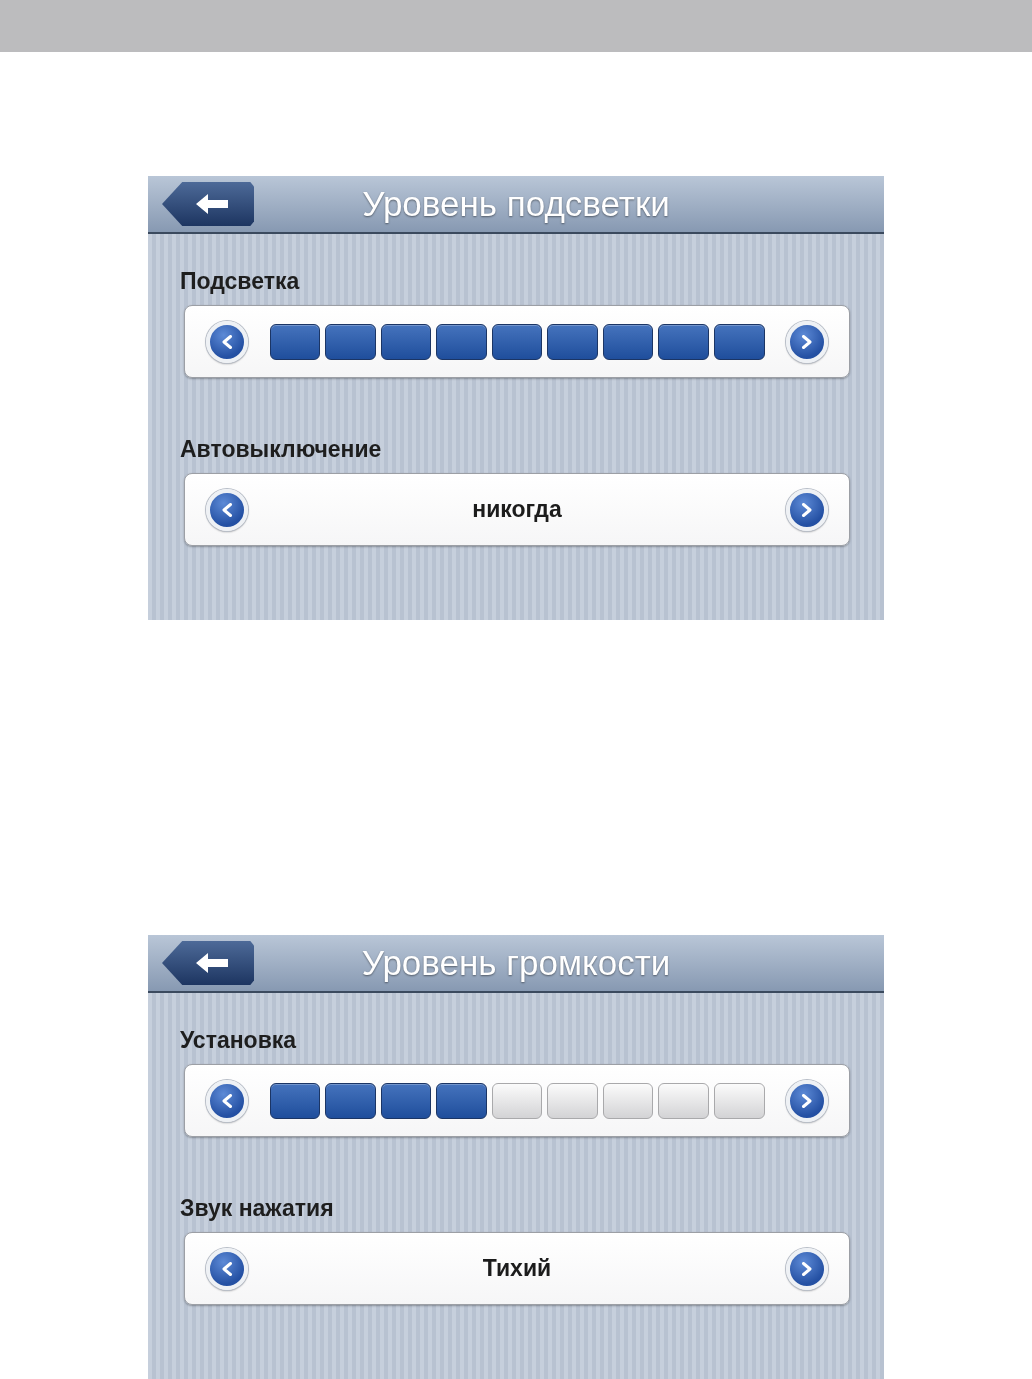 The image size is (1032, 1379). Describe the element at coordinates (257, 1208) in the screenshot. I see `setting-label: Звук нажатия` at that location.